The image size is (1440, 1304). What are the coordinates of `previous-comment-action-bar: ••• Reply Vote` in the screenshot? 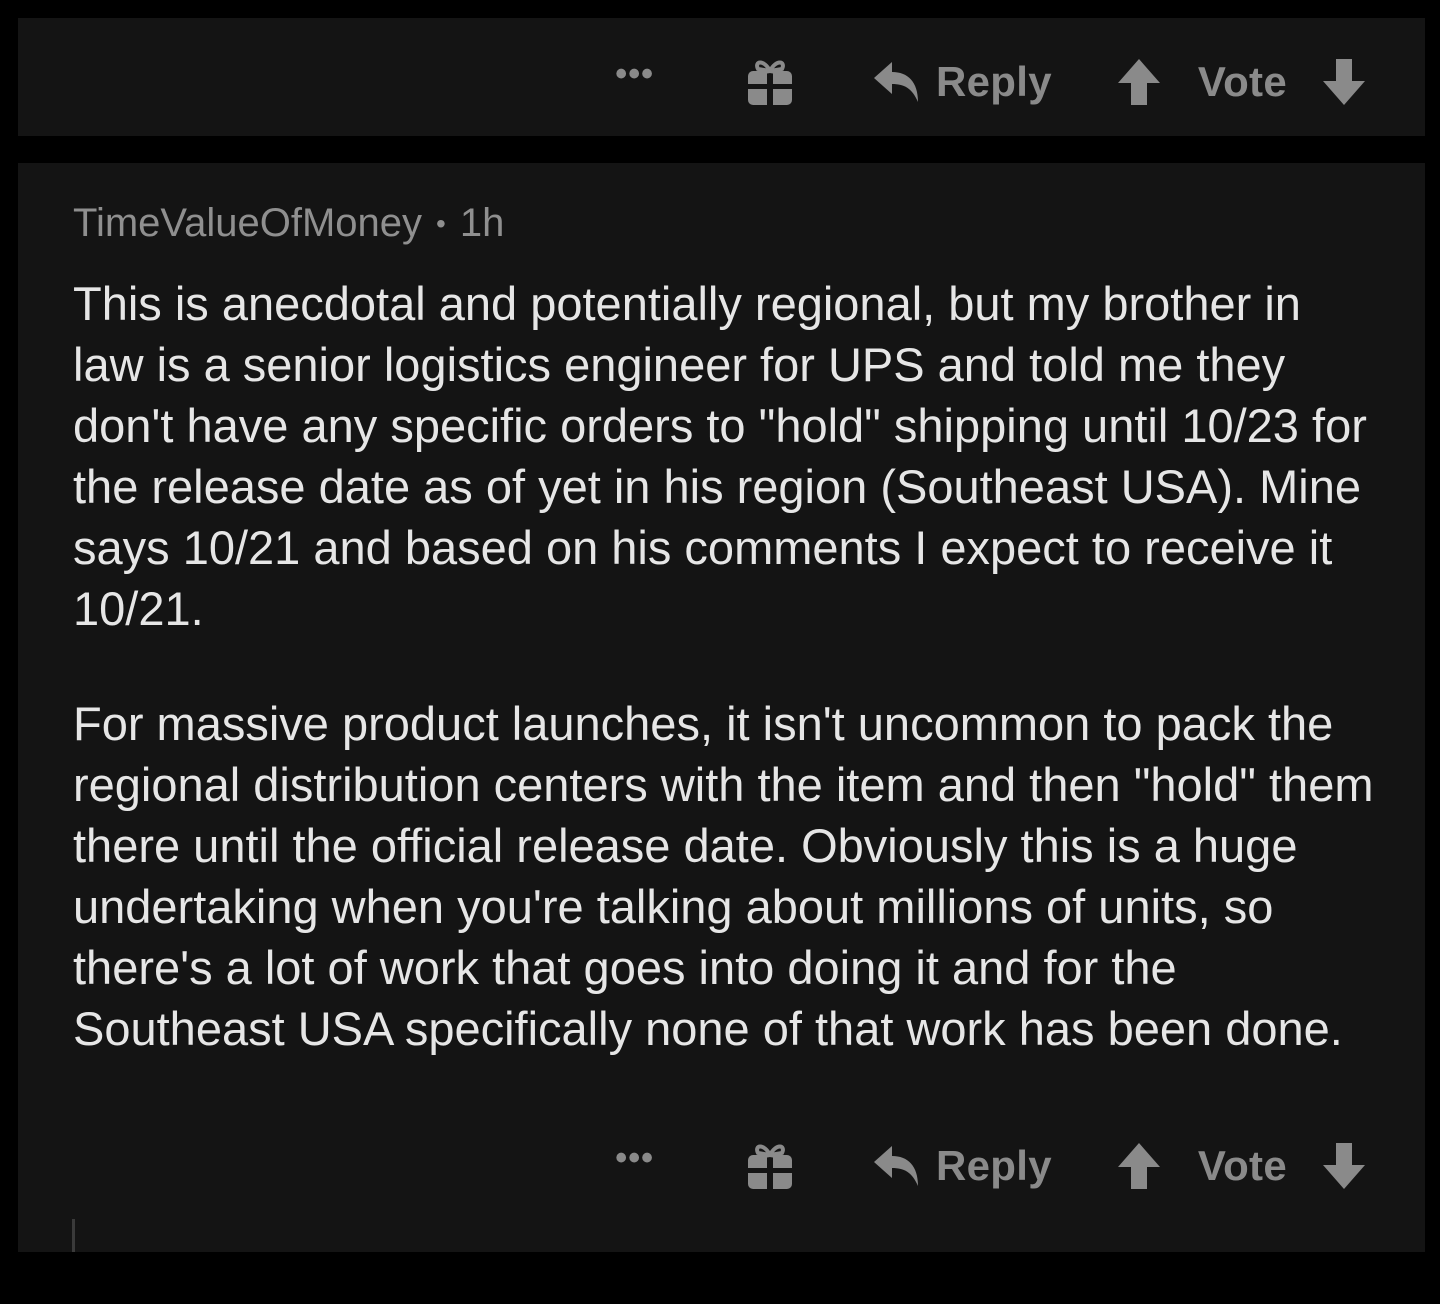 It's located at (721, 77).